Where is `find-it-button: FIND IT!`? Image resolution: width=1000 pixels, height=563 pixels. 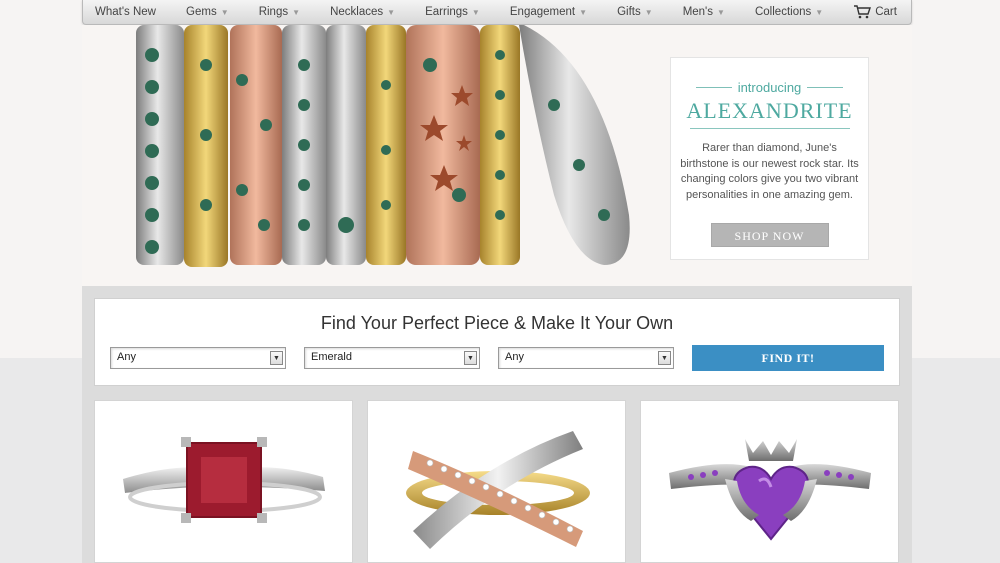
find-it-button: FIND IT! is located at coordinates (788, 358).